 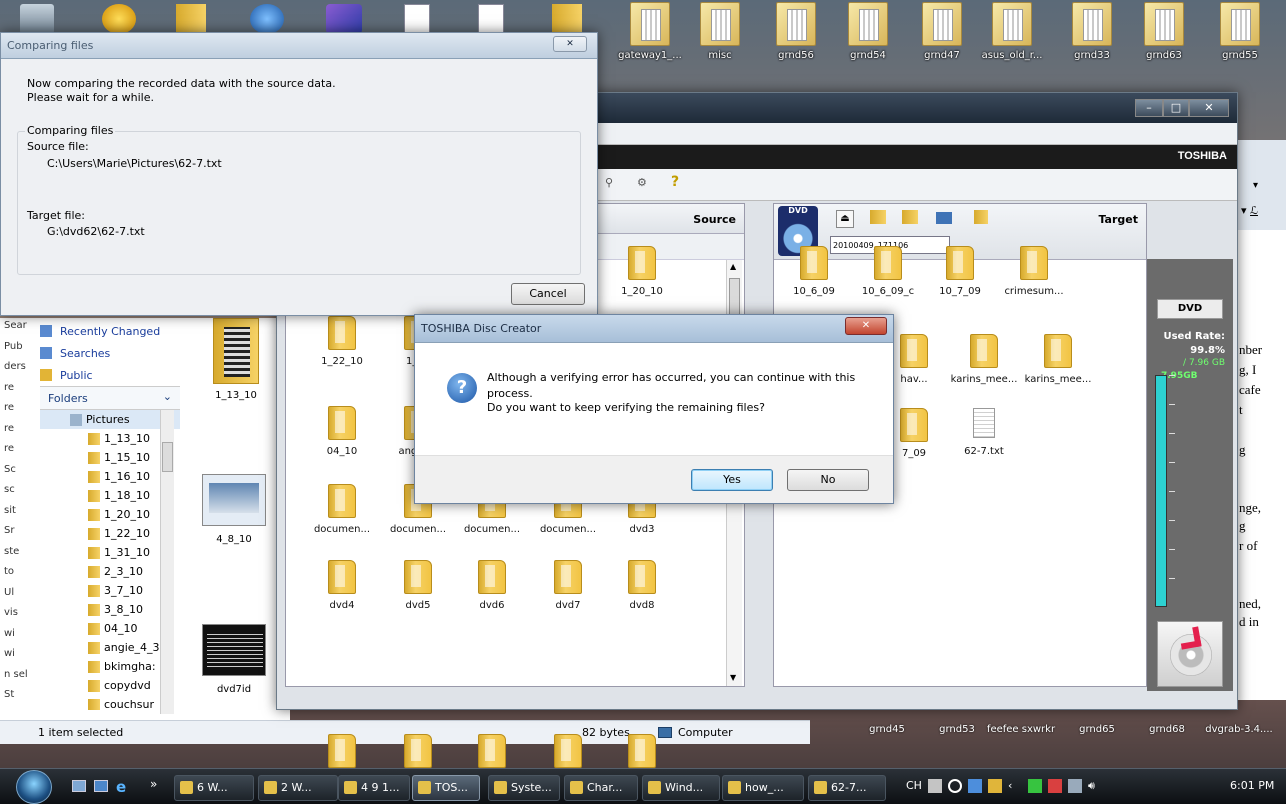 What do you see at coordinates (110, 514) in the screenshot?
I see `tree-item: 1_20_10` at bounding box center [110, 514].